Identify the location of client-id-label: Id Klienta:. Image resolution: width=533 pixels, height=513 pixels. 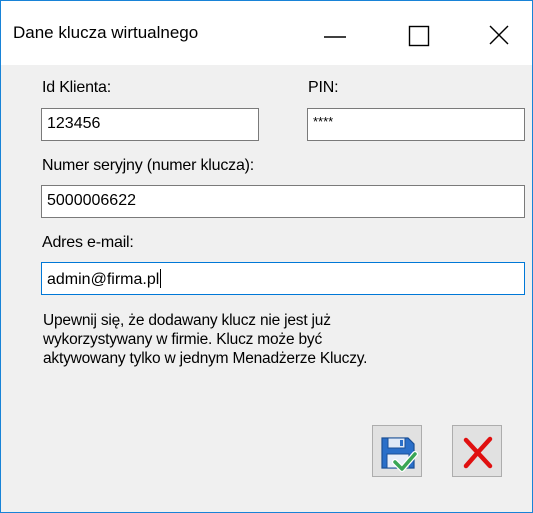
(76, 87).